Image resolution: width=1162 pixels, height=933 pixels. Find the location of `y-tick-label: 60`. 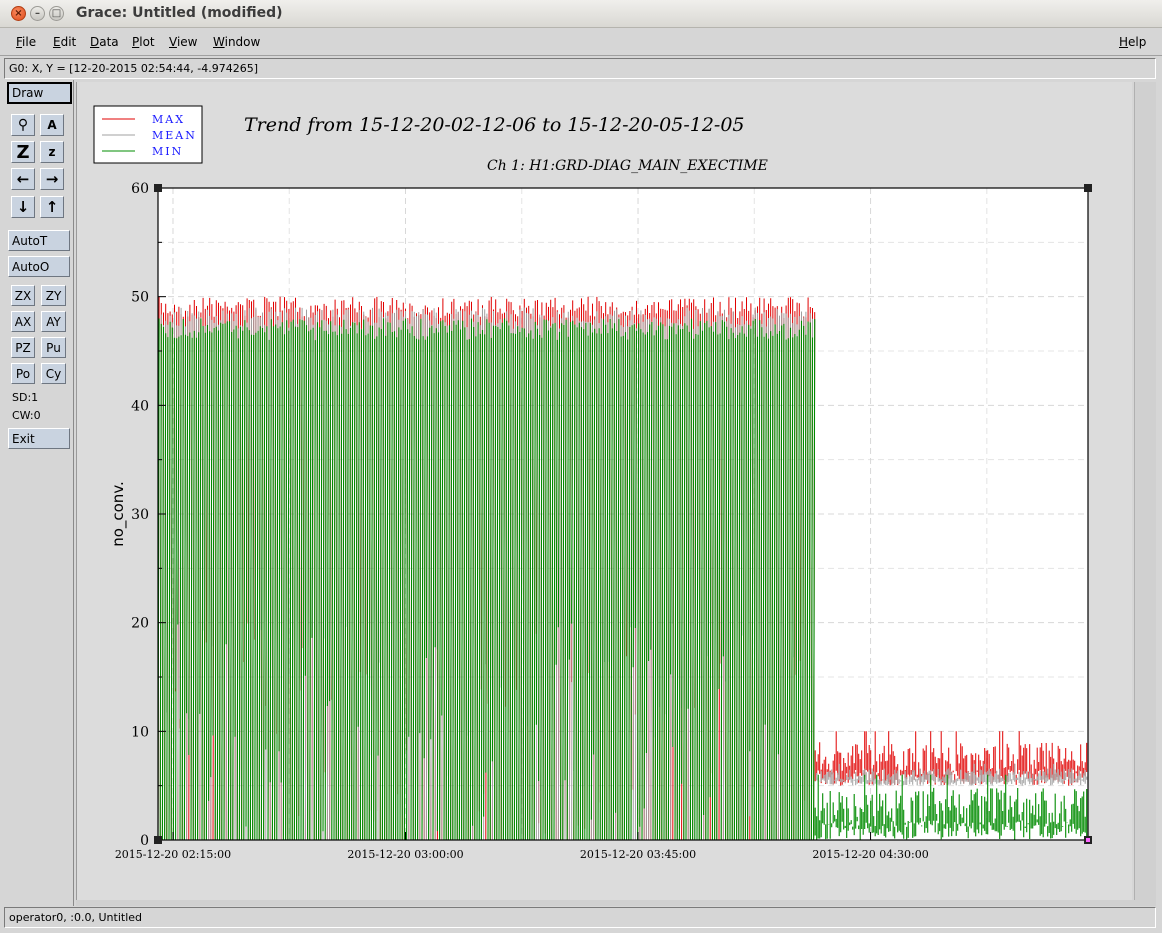

y-tick-label: 60 is located at coordinates (140, 189).